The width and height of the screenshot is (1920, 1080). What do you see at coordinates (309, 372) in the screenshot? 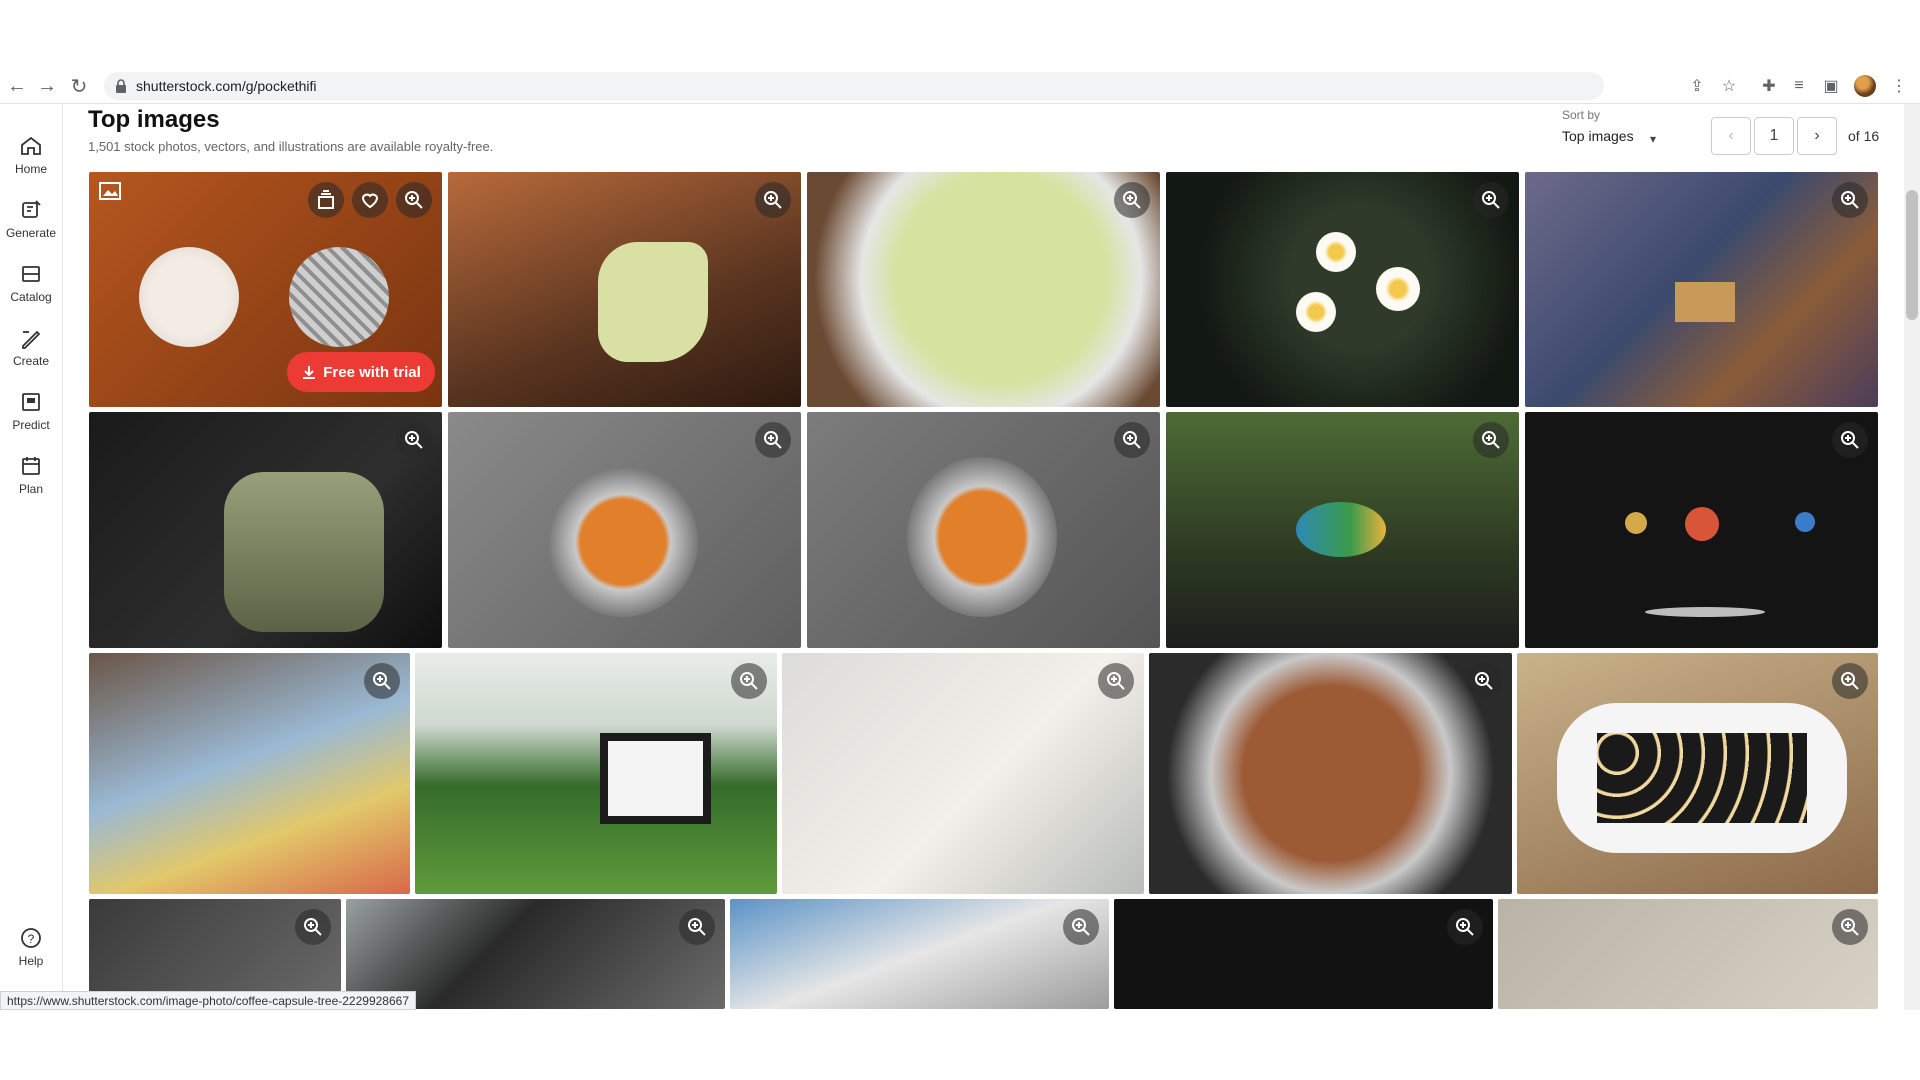
I see `download-icon` at bounding box center [309, 372].